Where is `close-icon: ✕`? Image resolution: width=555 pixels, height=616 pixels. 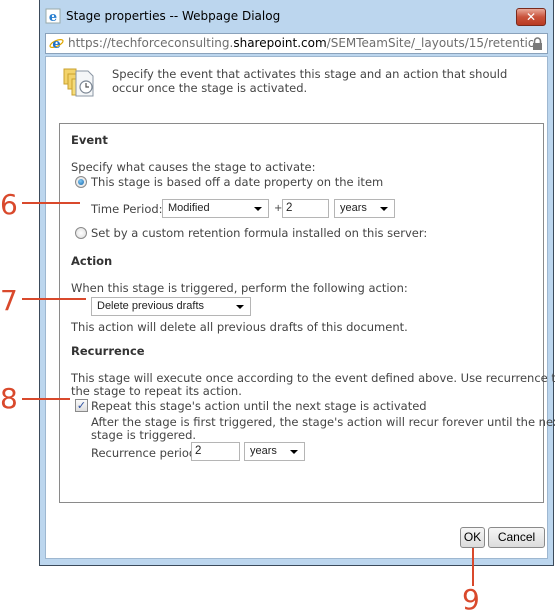
close-icon: ✕ is located at coordinates (531, 17).